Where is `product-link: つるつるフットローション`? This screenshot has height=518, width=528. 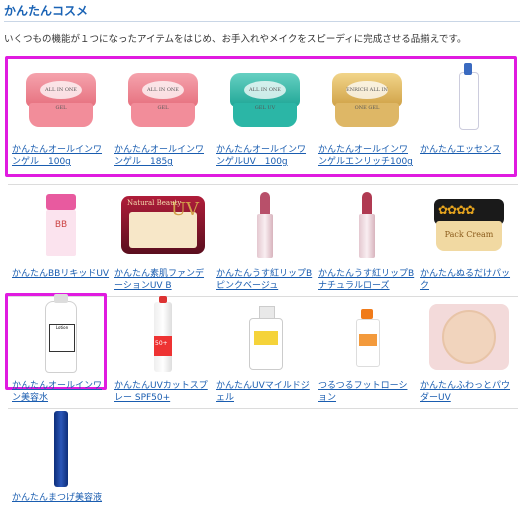
product-link: つるつるフットローション is located at coordinates (367, 392).